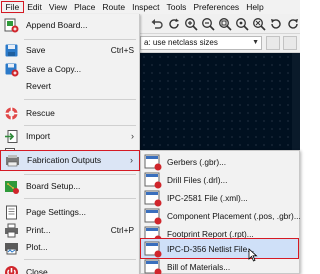  What do you see at coordinates (181, 42) in the screenshot?
I see `netclass-select-value: a: use netclass sizes` at bounding box center [181, 42].